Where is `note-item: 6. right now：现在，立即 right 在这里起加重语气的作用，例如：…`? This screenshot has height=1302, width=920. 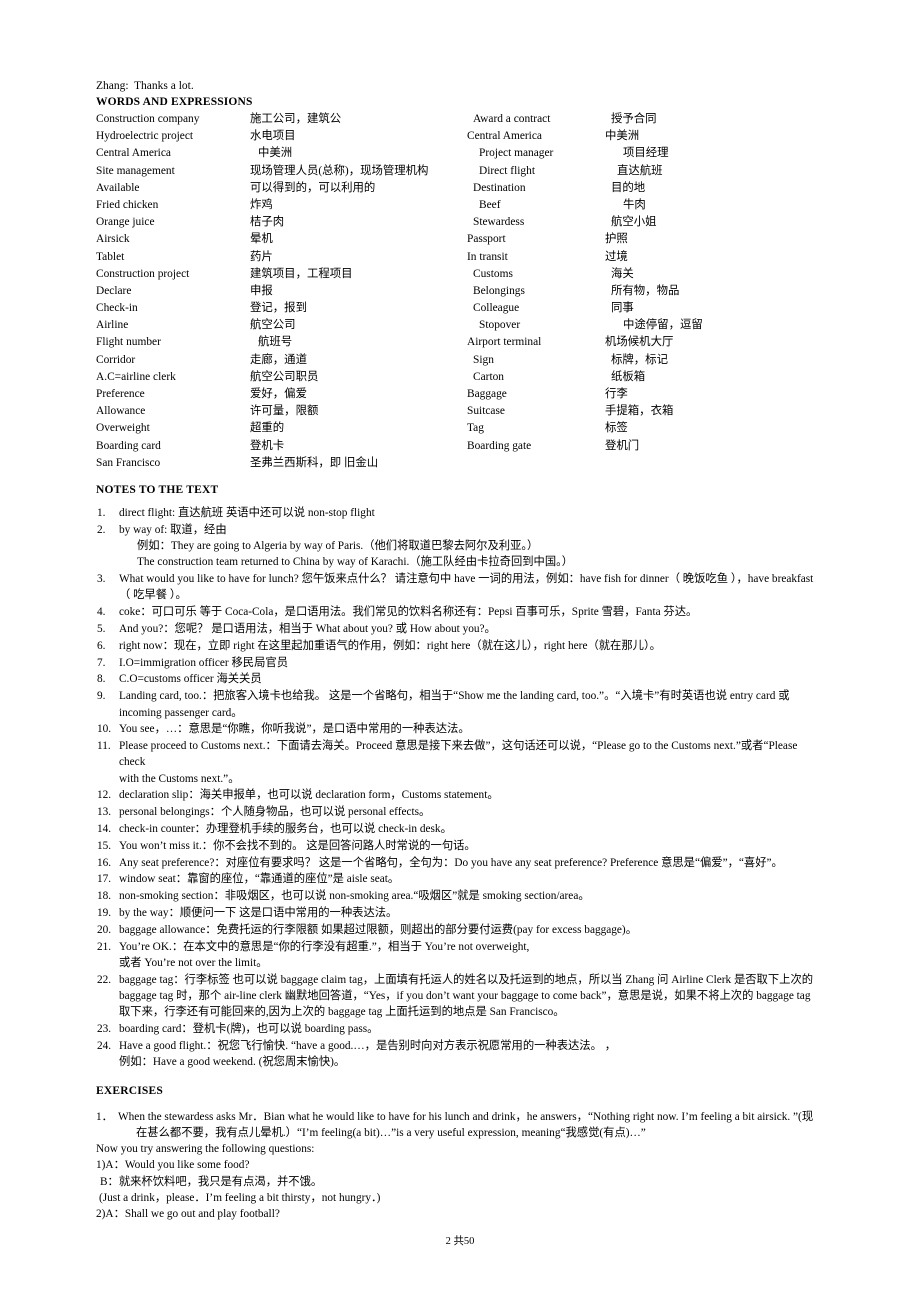 note-item: 6. right now：现在，立即 right 在这里起加重语气的作用，例如：… is located at coordinates (461, 646).